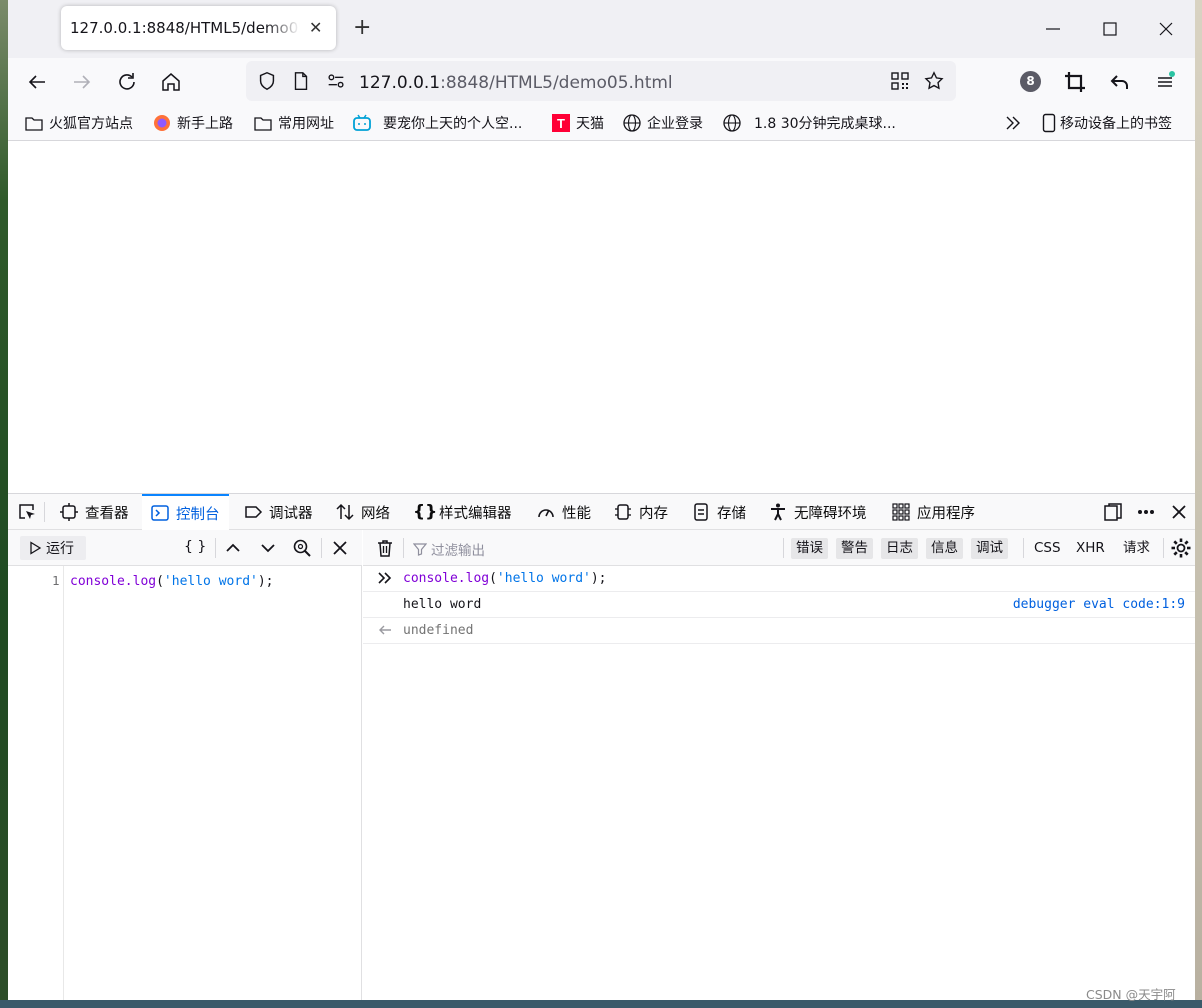 This screenshot has width=1202, height=1008. I want to click on url-path: :8848/HTML5/demo05.html, so click(556, 83).